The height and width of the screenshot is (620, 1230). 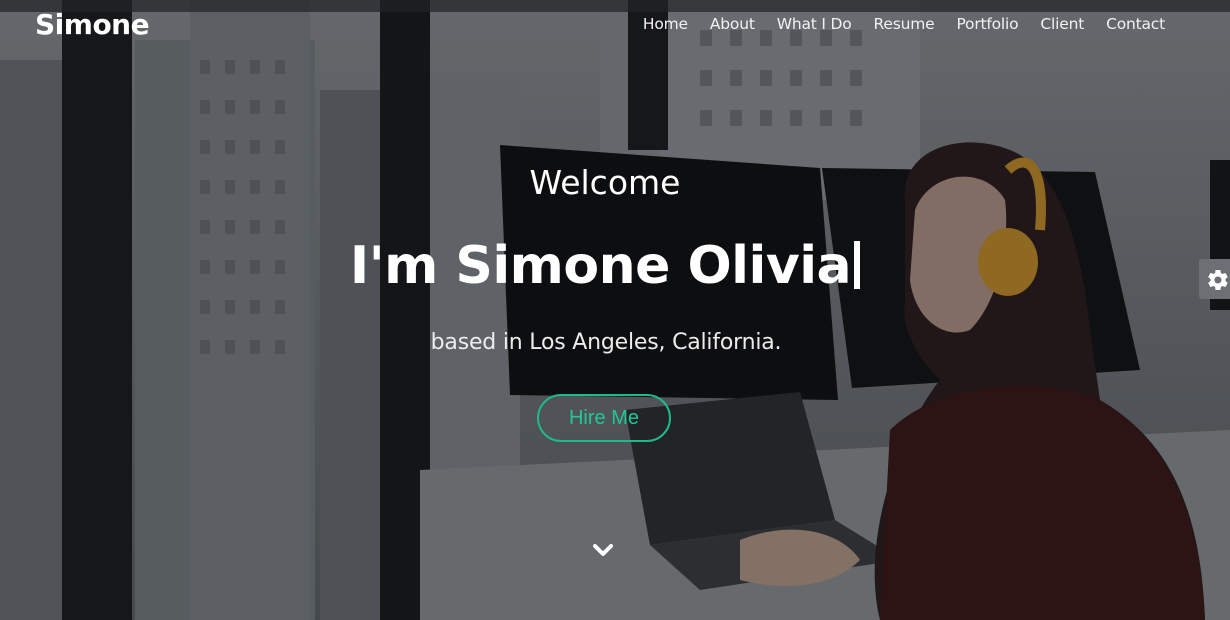 I want to click on location-text: based in Los Angeles, California., so click(x=606, y=342).